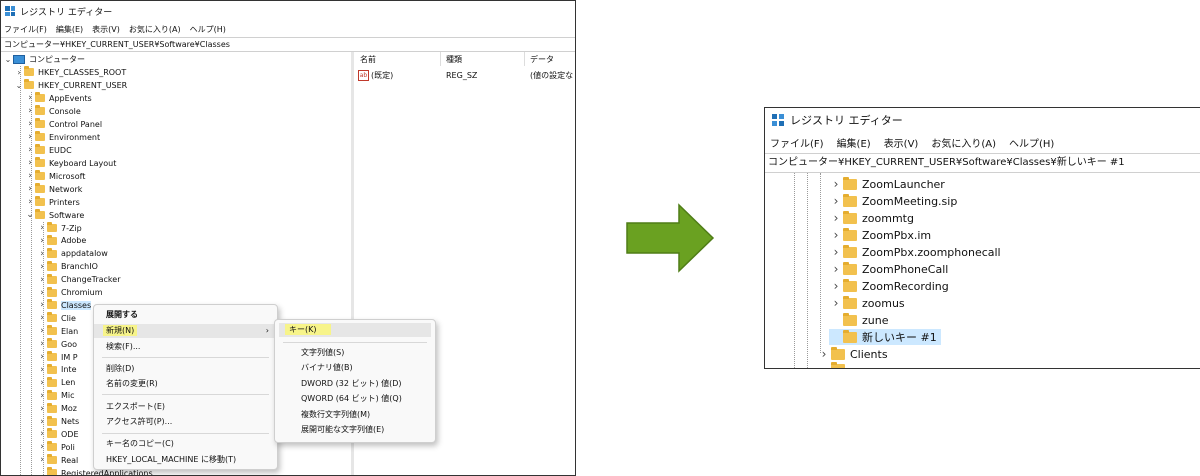  What do you see at coordinates (44, 59) in the screenshot?
I see `tree-item-computer: ⌄ コンピューター` at bounding box center [44, 59].